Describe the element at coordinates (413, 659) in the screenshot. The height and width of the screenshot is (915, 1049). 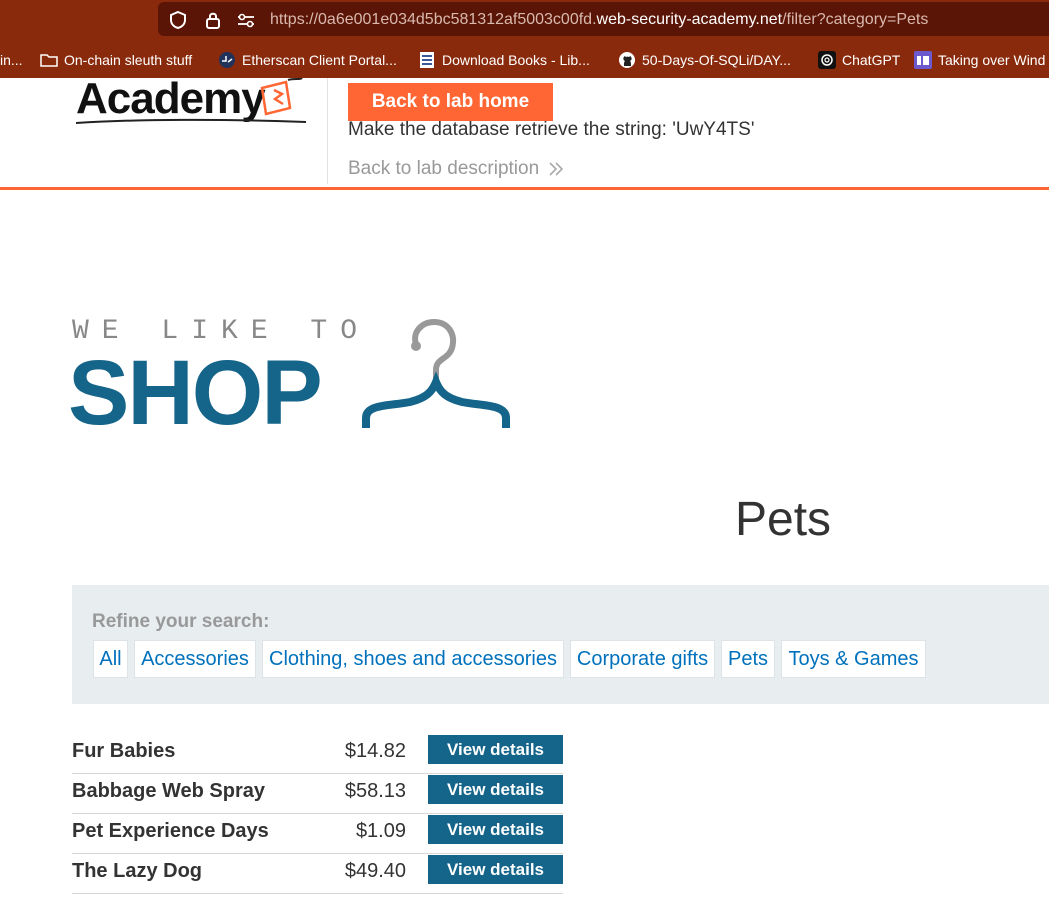
I see `filter-clothing: Clothing, shoes and accessories` at that location.